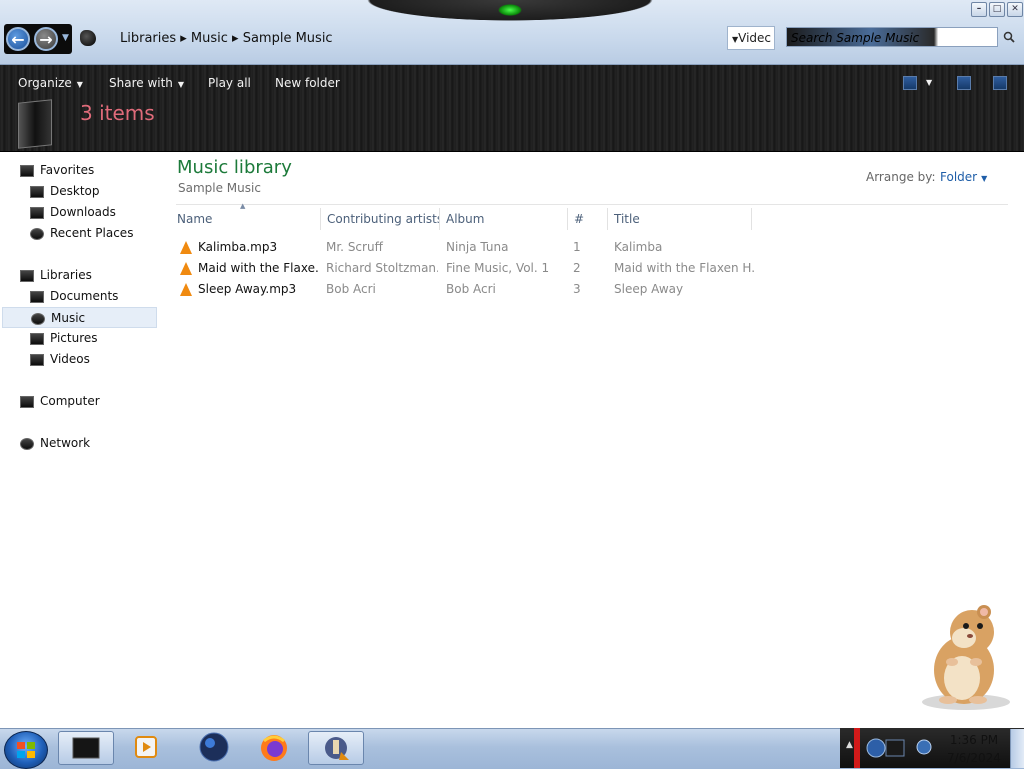 The image size is (1024, 769). What do you see at coordinates (510, 13) in the screenshot?
I see `theme-ornament` at bounding box center [510, 13].